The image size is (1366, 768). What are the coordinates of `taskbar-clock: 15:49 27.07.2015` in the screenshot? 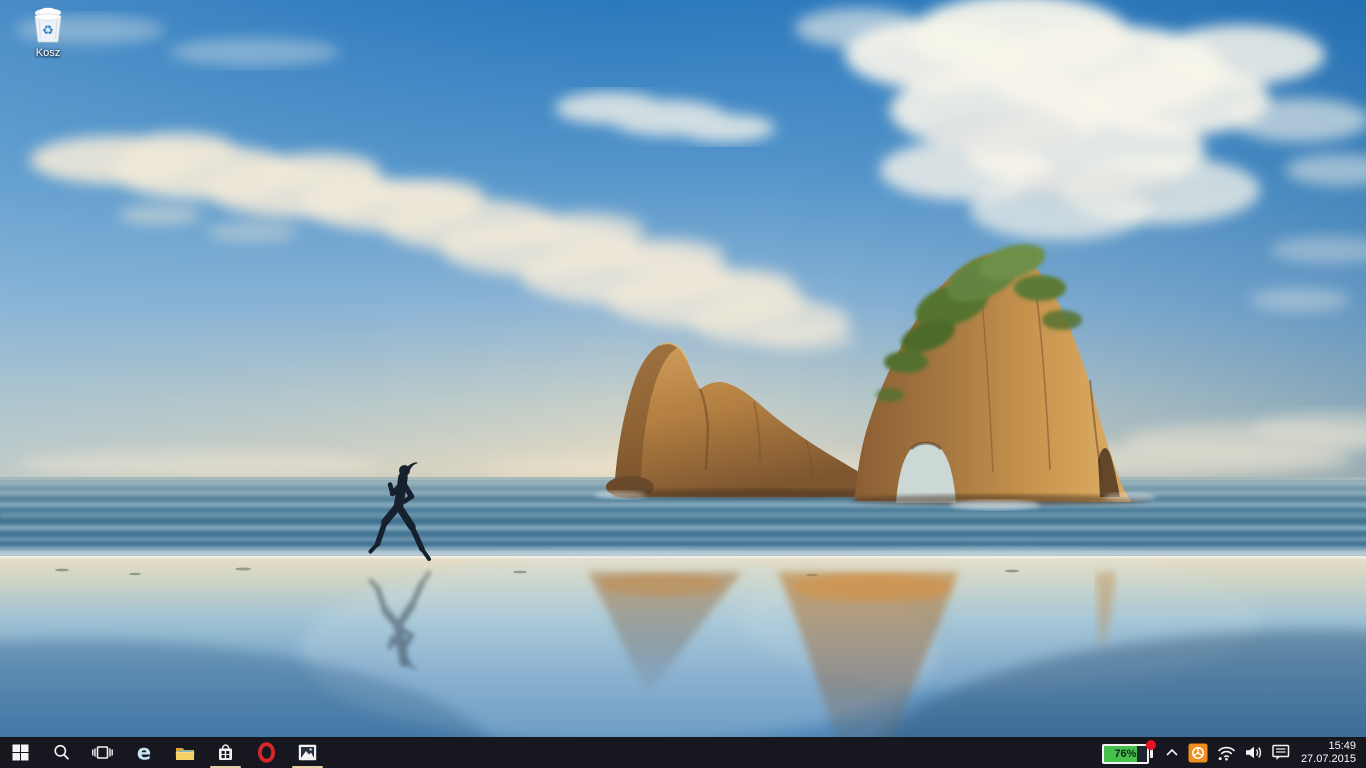 It's located at (1327, 752).